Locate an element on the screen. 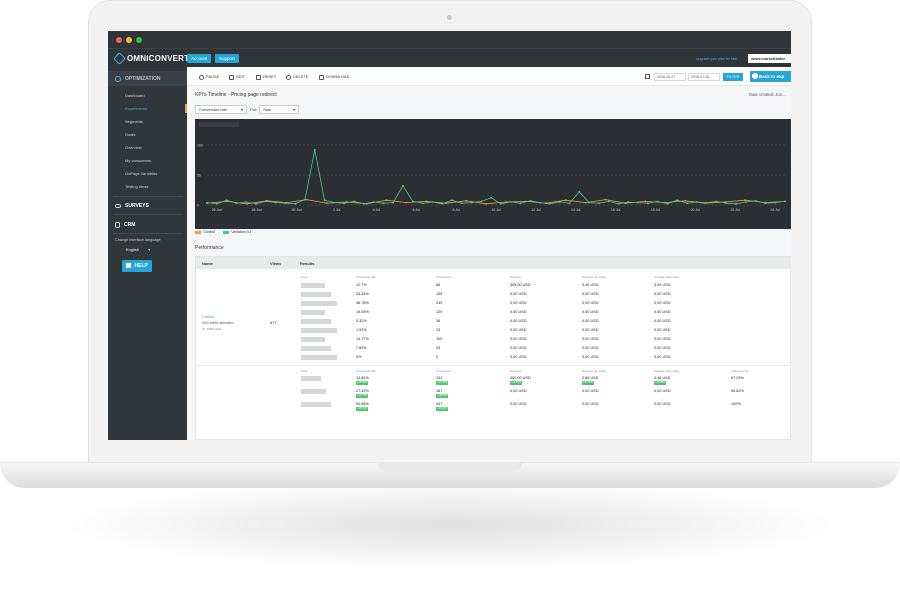 The height and width of the screenshot is (597, 900). language-select: English ▾ is located at coordinates (138, 249).